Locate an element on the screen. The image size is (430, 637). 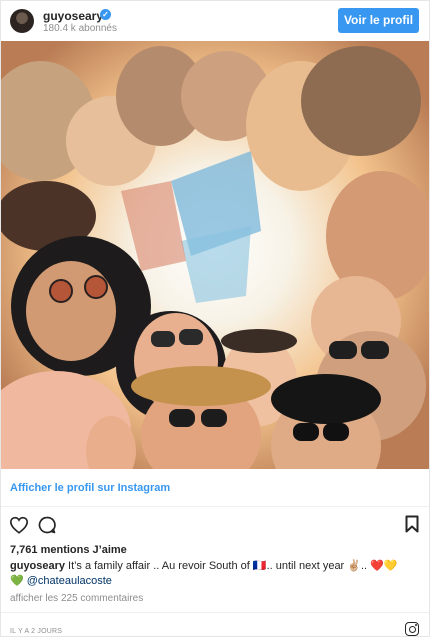
like-count: 7,761 mentions J’aime is located at coordinates (68, 550).